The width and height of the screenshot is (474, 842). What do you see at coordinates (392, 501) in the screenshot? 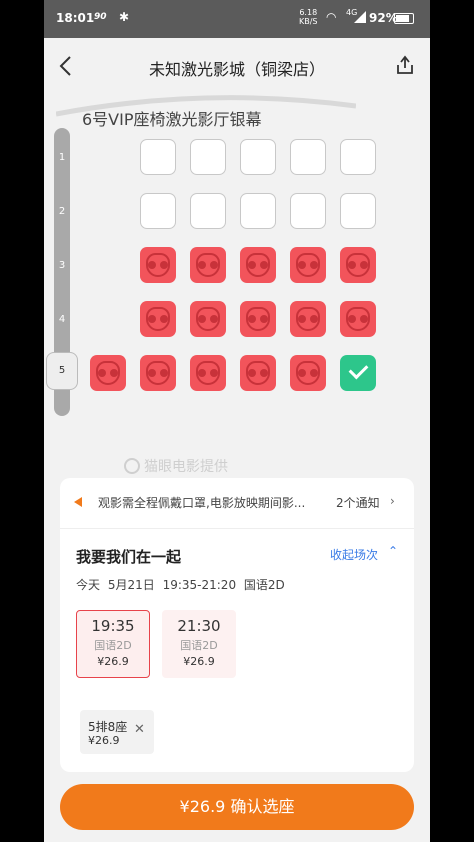
I see `chevron-right-icon: ›` at bounding box center [392, 501].